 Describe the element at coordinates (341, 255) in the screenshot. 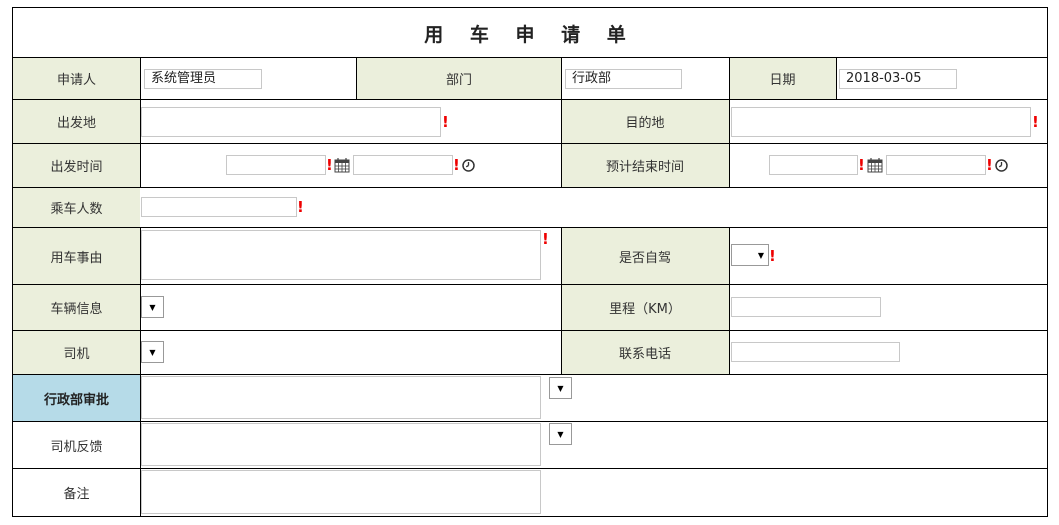

I see `reason-textarea` at that location.